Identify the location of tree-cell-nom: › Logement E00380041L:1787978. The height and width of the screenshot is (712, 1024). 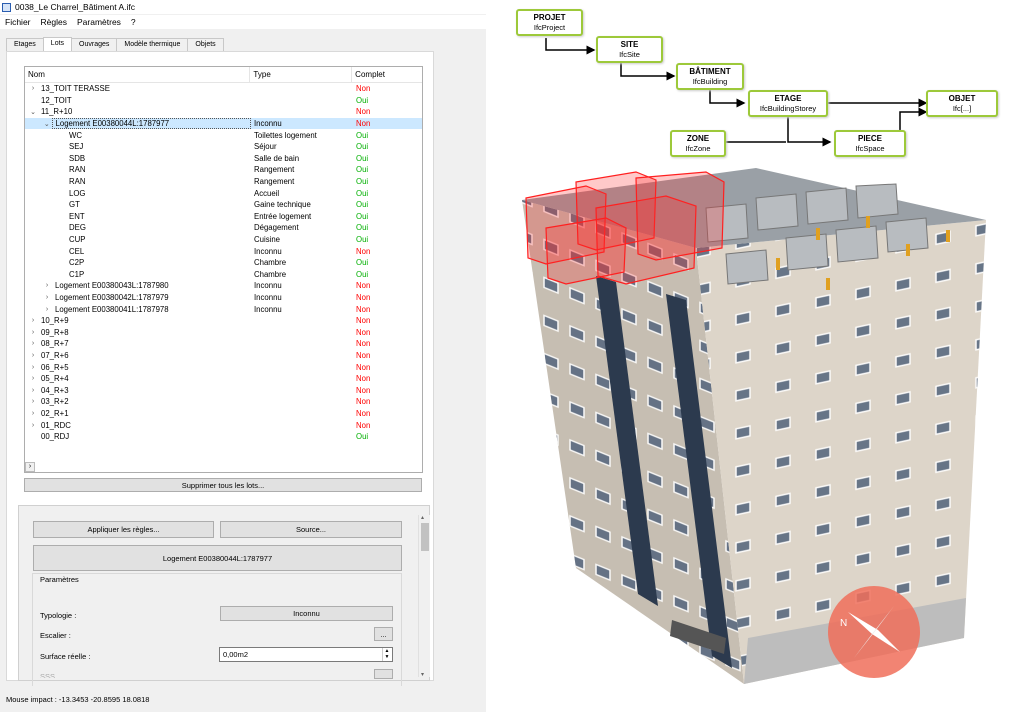
(138, 309).